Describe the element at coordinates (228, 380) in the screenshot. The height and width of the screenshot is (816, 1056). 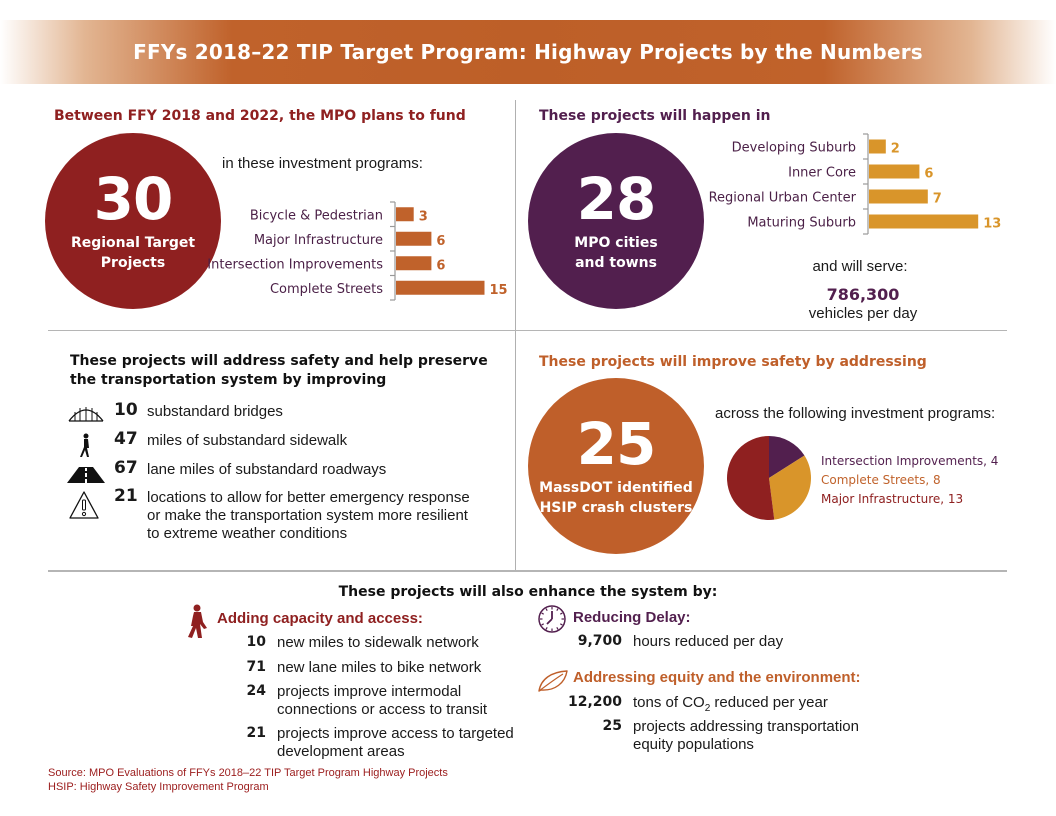
I see `preserve-heading-line-2: the transportation system by improving` at that location.